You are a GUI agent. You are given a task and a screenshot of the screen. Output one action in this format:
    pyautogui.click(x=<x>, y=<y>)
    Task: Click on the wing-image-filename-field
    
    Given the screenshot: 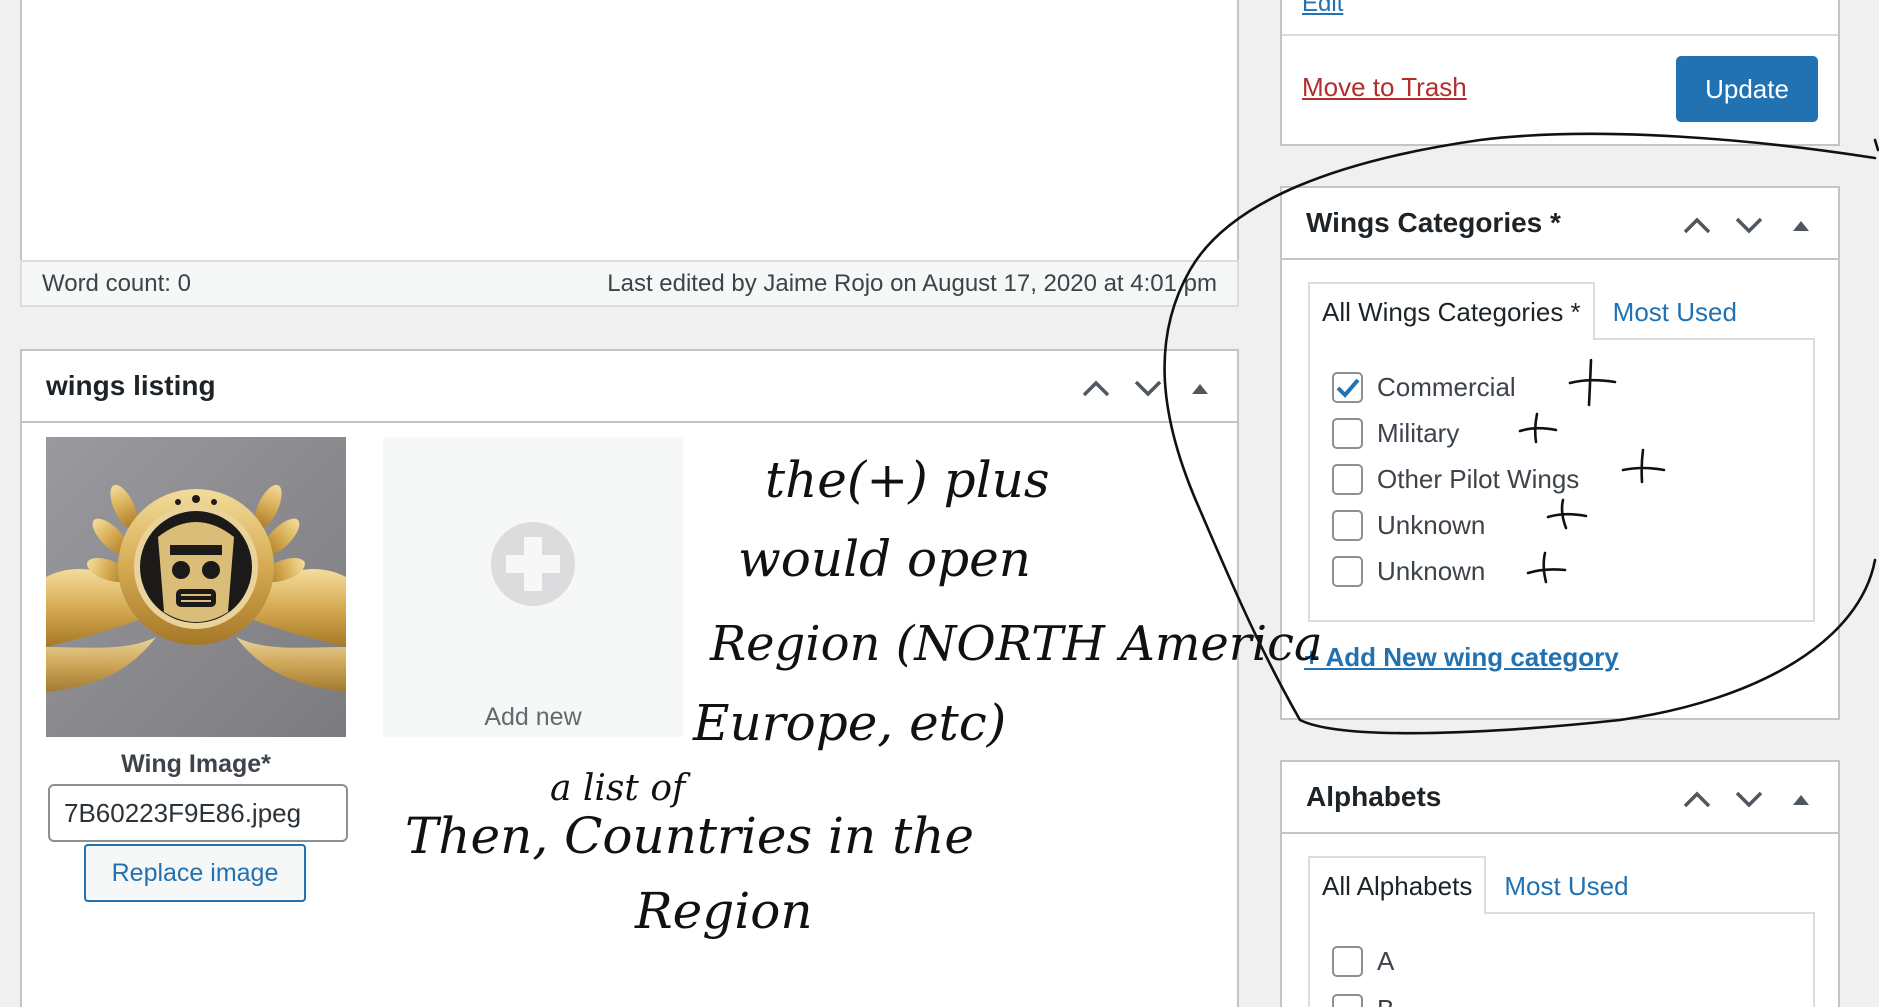 What is the action you would take?
    pyautogui.click(x=198, y=813)
    